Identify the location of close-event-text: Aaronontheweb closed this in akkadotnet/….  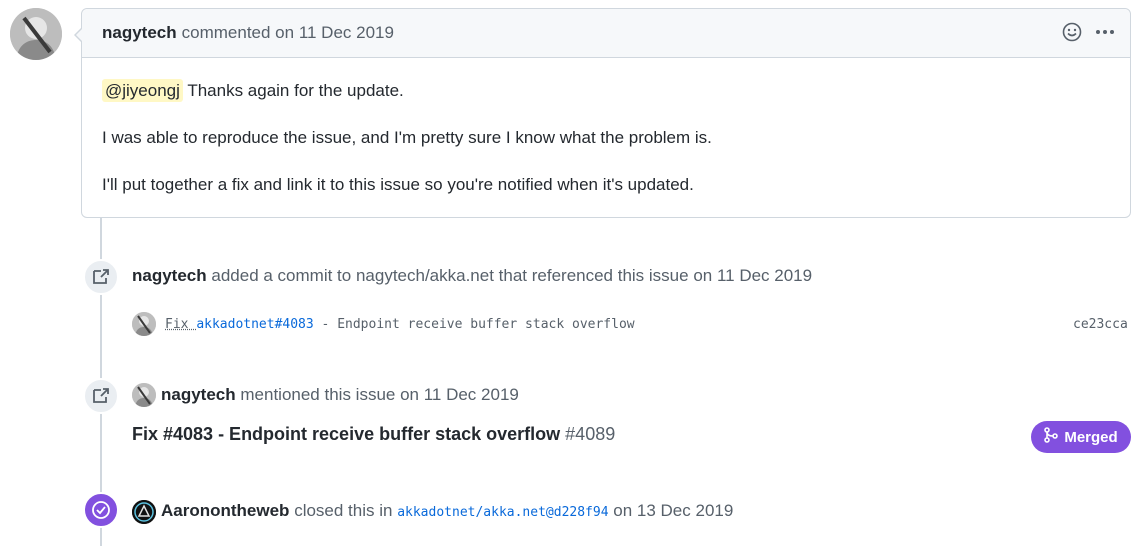
(447, 511).